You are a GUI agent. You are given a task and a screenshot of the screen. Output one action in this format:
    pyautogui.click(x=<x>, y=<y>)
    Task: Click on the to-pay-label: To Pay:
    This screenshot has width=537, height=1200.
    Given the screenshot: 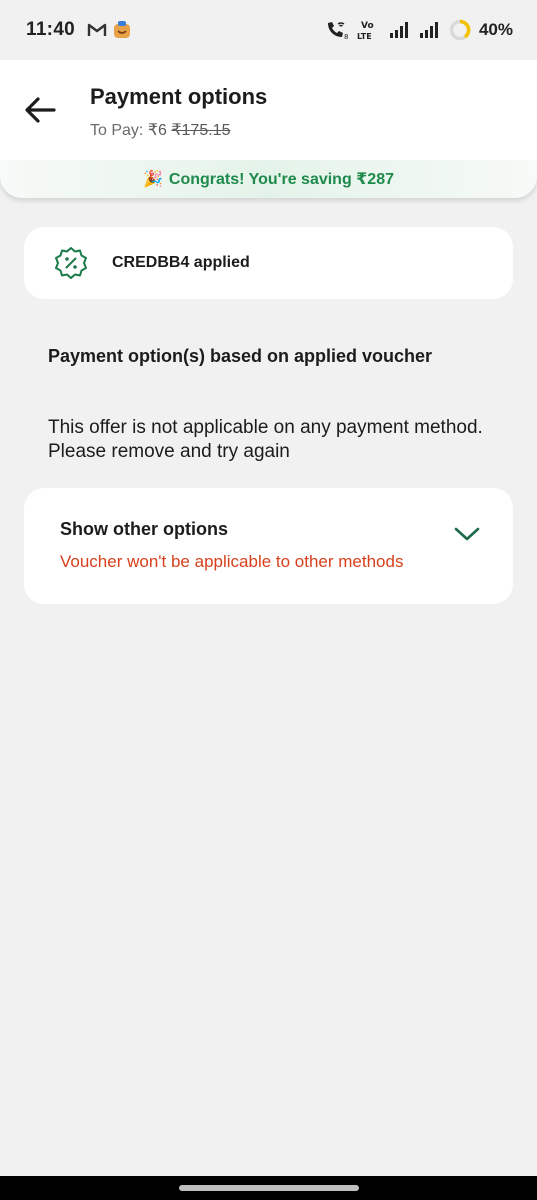 What is the action you would take?
    pyautogui.click(x=119, y=130)
    